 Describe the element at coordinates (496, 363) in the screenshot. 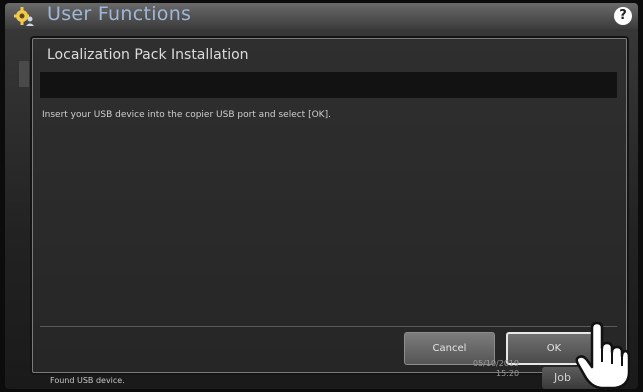

I see `clock-date: 05/10/2019` at that location.